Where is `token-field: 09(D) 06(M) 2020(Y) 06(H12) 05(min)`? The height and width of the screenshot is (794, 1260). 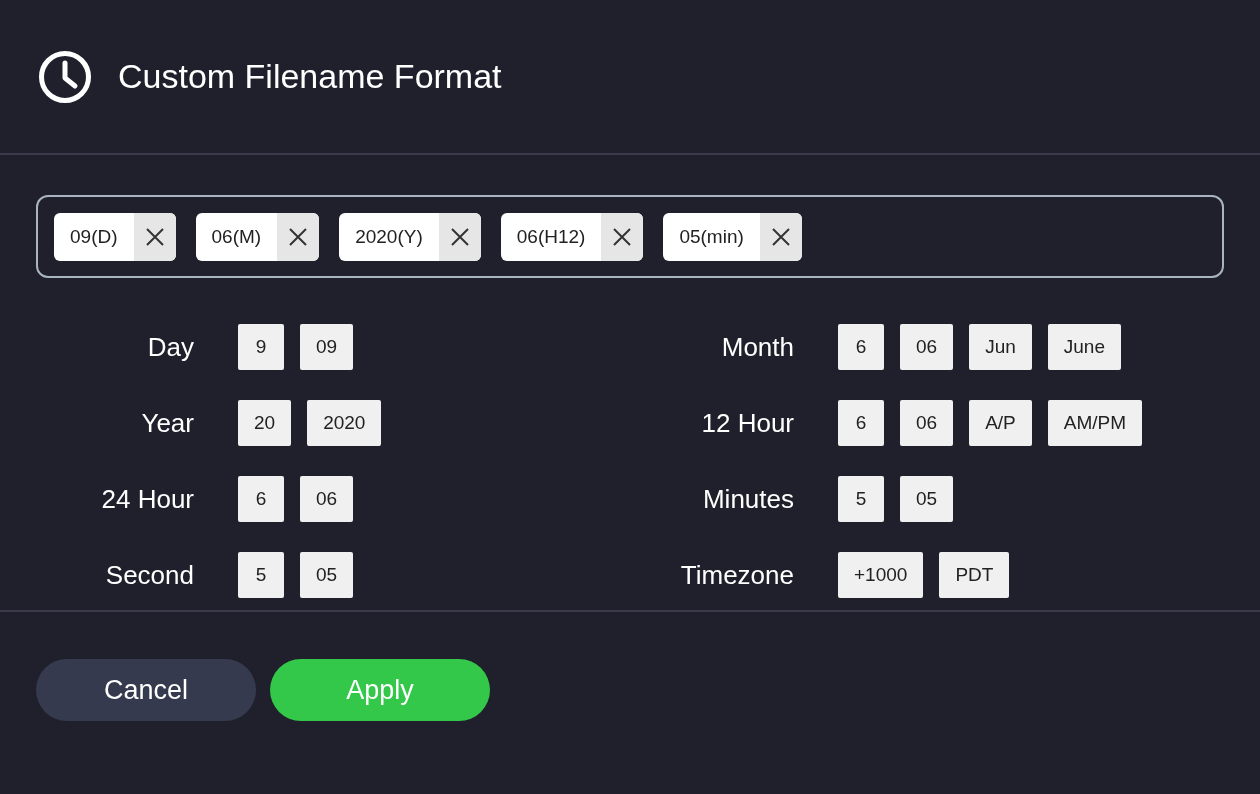
token-field: 09(D) 06(M) 2020(Y) 06(H12) 05(min) is located at coordinates (630, 236).